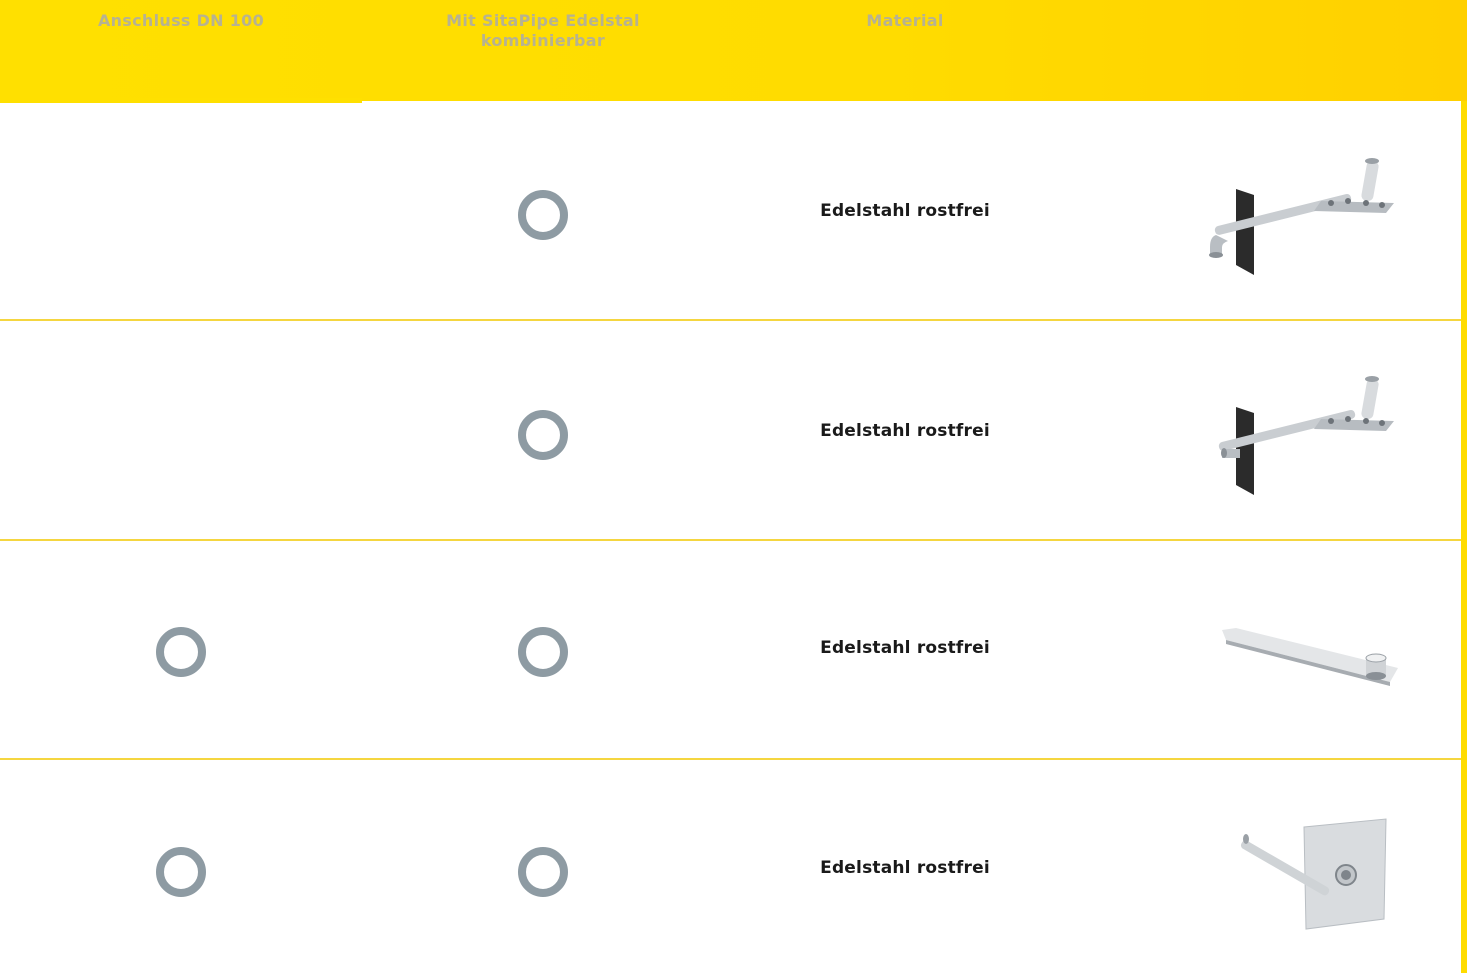 The height and width of the screenshot is (978, 1467). I want to click on column-header-material: Material, so click(905, 20).